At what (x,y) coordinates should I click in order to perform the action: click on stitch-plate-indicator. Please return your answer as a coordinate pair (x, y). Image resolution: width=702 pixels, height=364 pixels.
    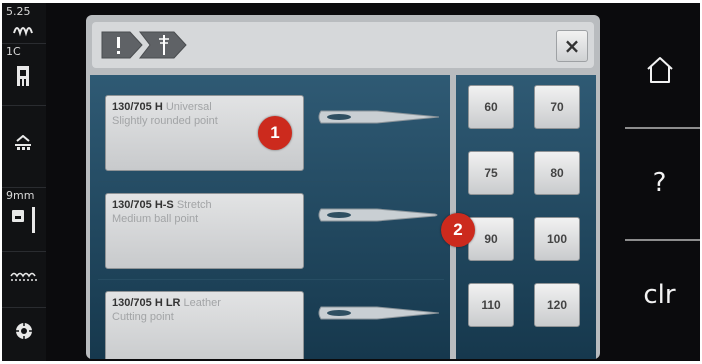
    Looking at the image, I should click on (24, 279).